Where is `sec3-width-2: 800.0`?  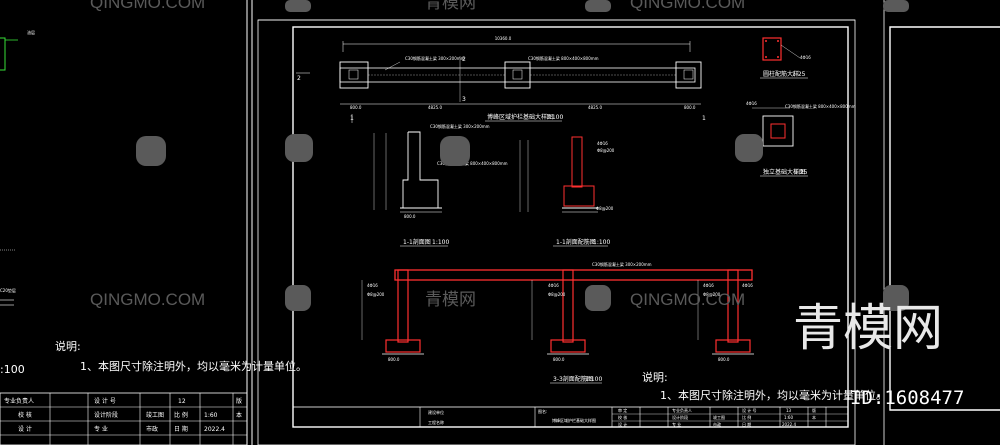 sec3-width-2: 800.0 is located at coordinates (559, 359).